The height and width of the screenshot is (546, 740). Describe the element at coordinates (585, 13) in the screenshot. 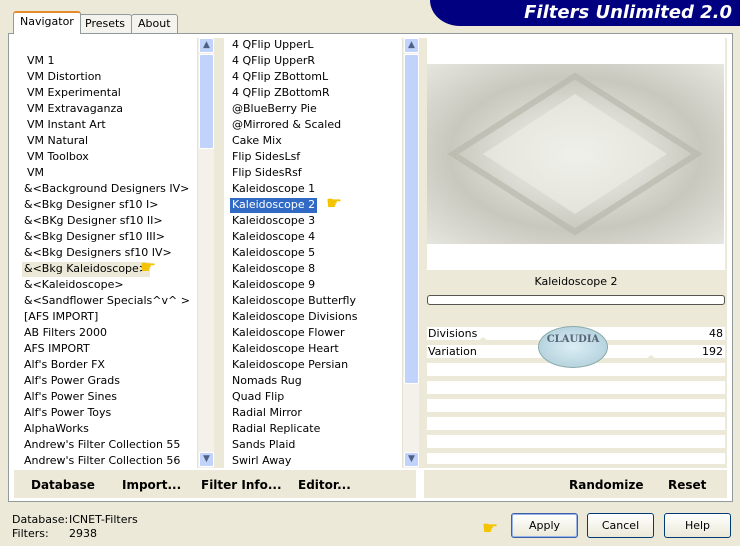

I see `app-title-banner: Filters Unlimited 2.0` at that location.